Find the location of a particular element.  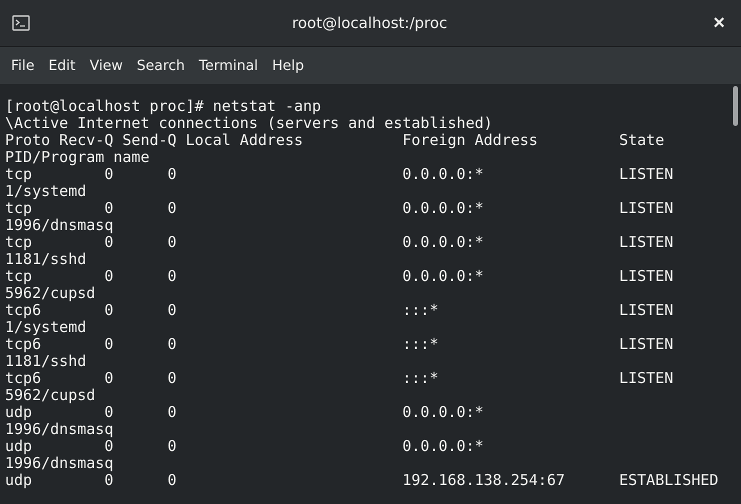

window-title: root@localhost:/proc is located at coordinates (370, 23).